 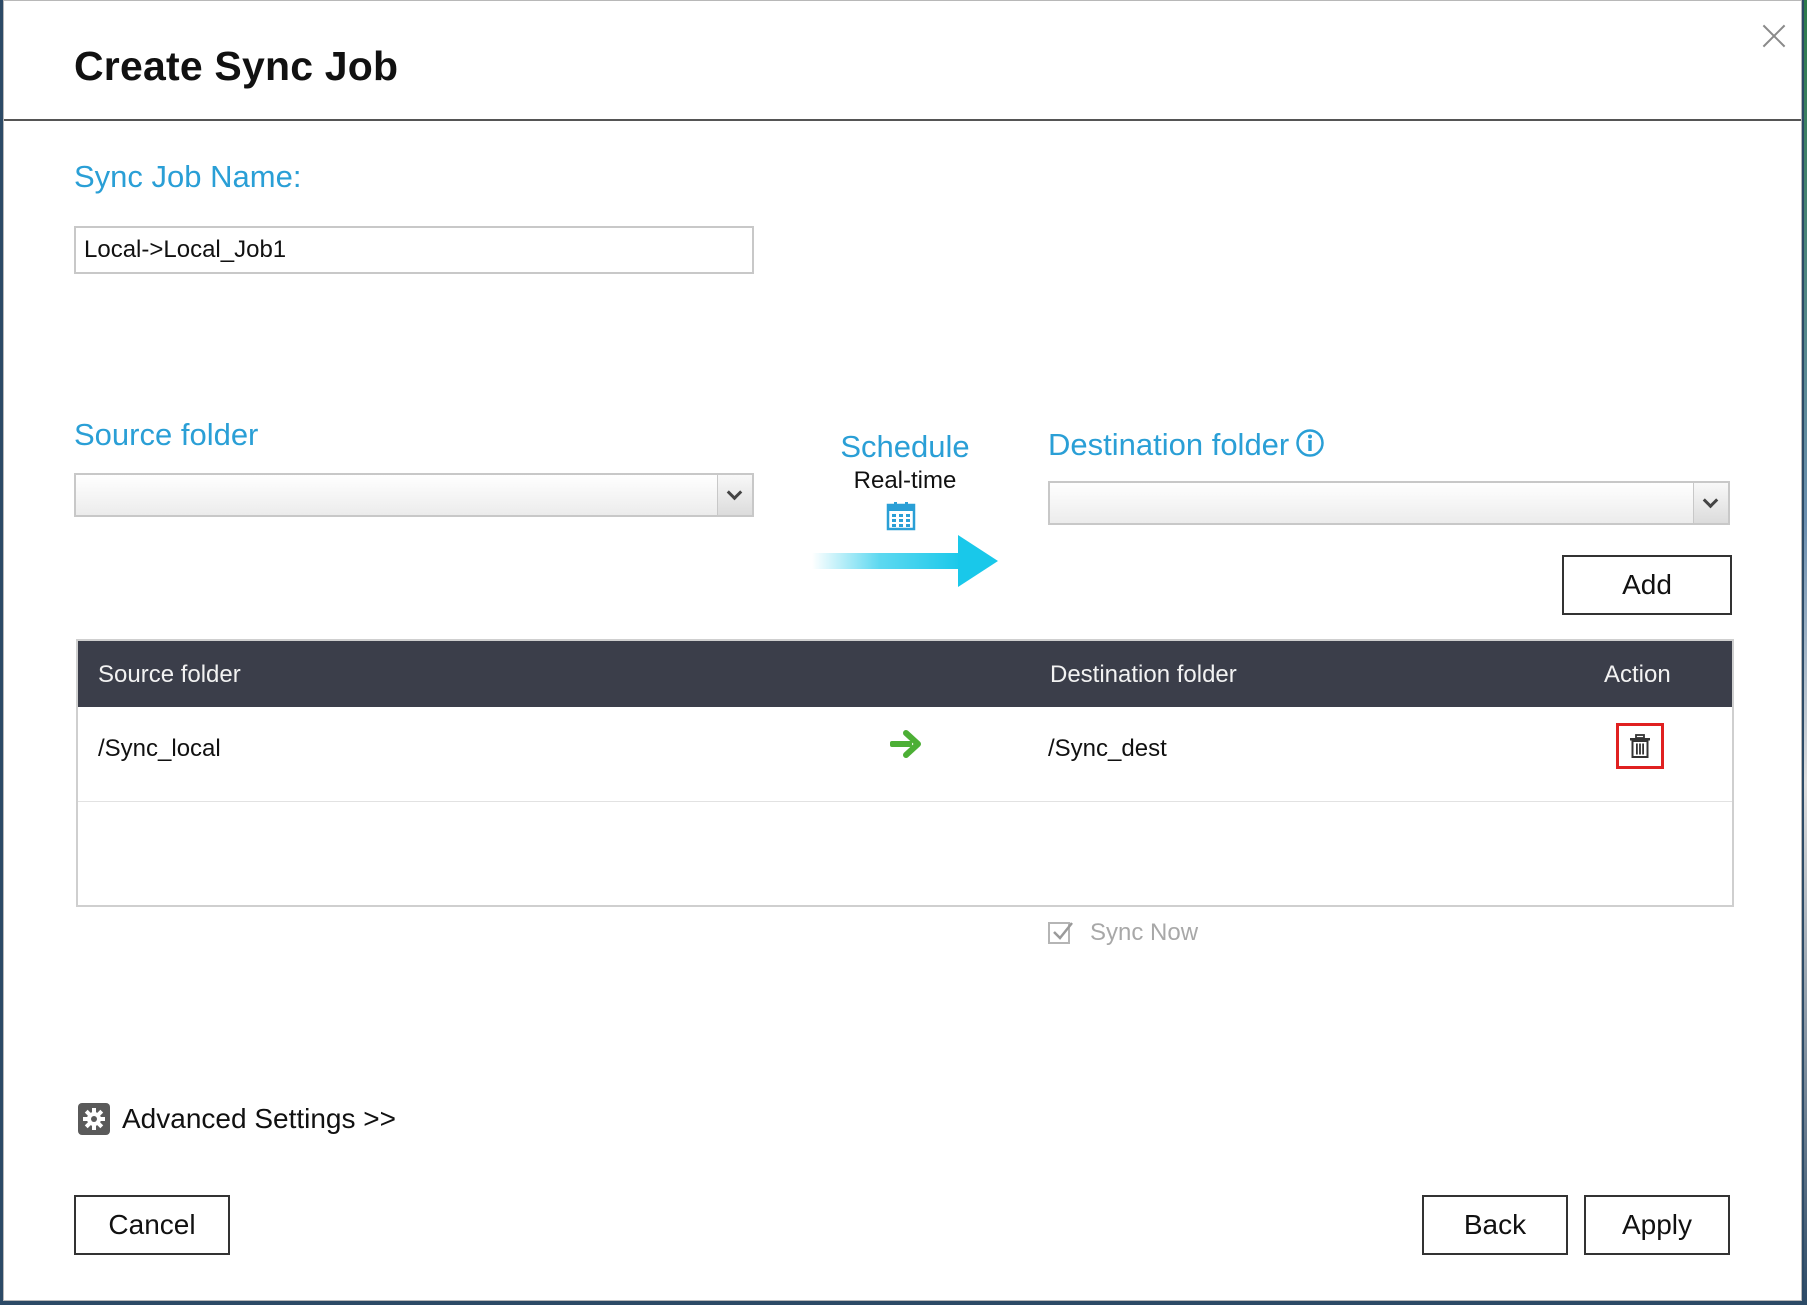 I want to click on schedule-value: Real-time, so click(x=905, y=480).